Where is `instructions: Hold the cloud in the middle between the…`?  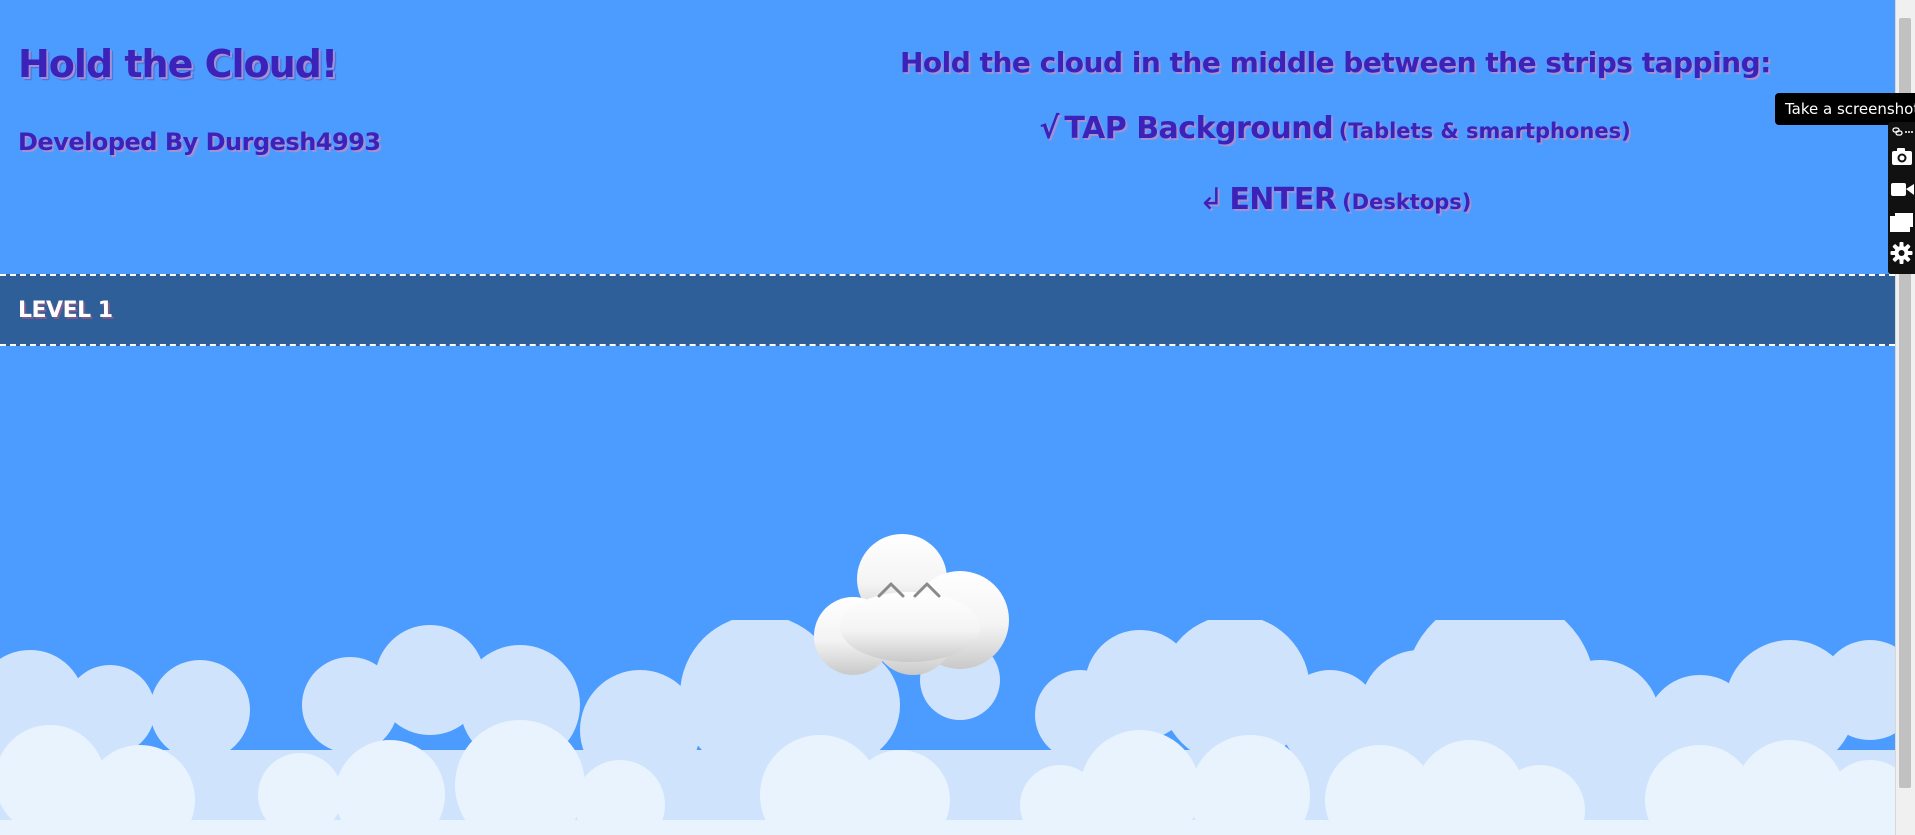 instructions: Hold the cloud in the middle between the… is located at coordinates (1335, 131).